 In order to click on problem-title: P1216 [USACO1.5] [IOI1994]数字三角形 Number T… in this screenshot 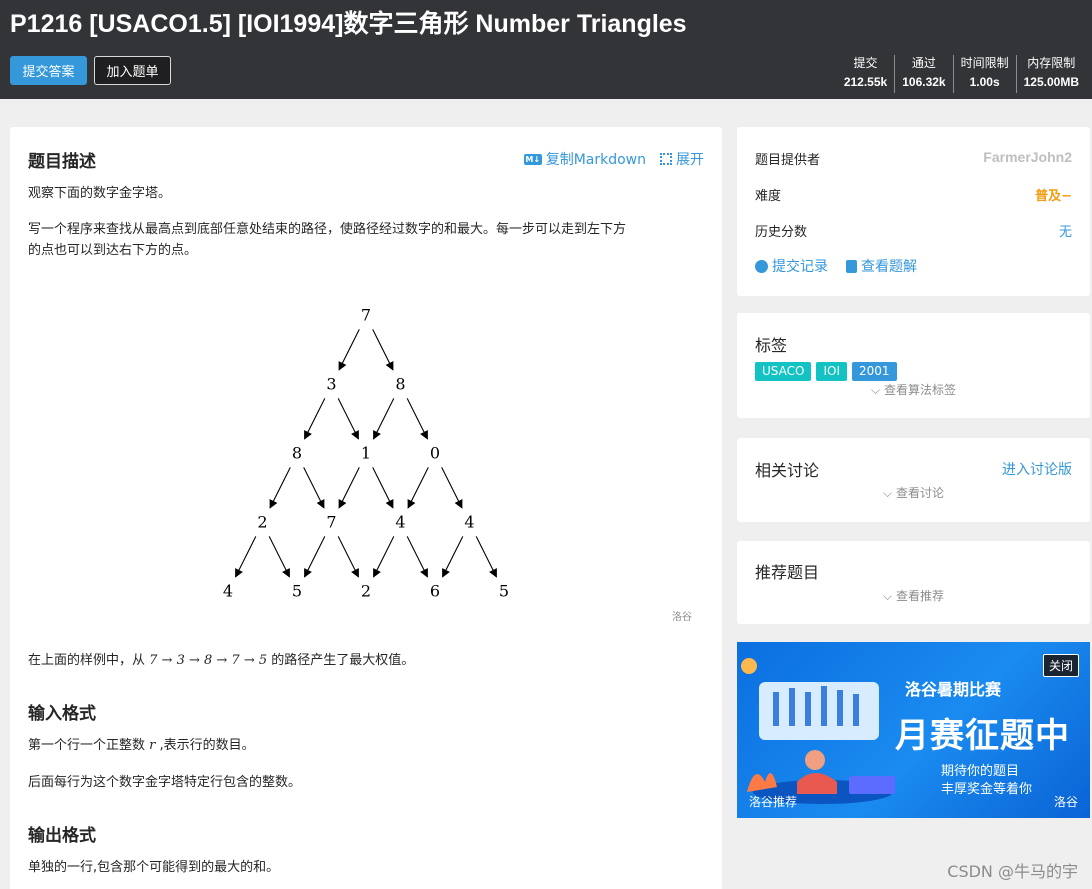, I will do `click(348, 24)`.